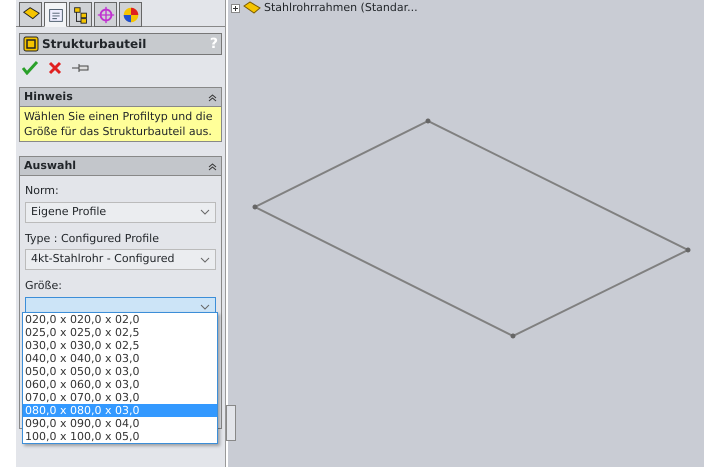 The image size is (704, 467). I want to click on hint-text: Wählen Sie einen Profiltyp und die Größe für das Strukturbauteil aus., so click(120, 124).